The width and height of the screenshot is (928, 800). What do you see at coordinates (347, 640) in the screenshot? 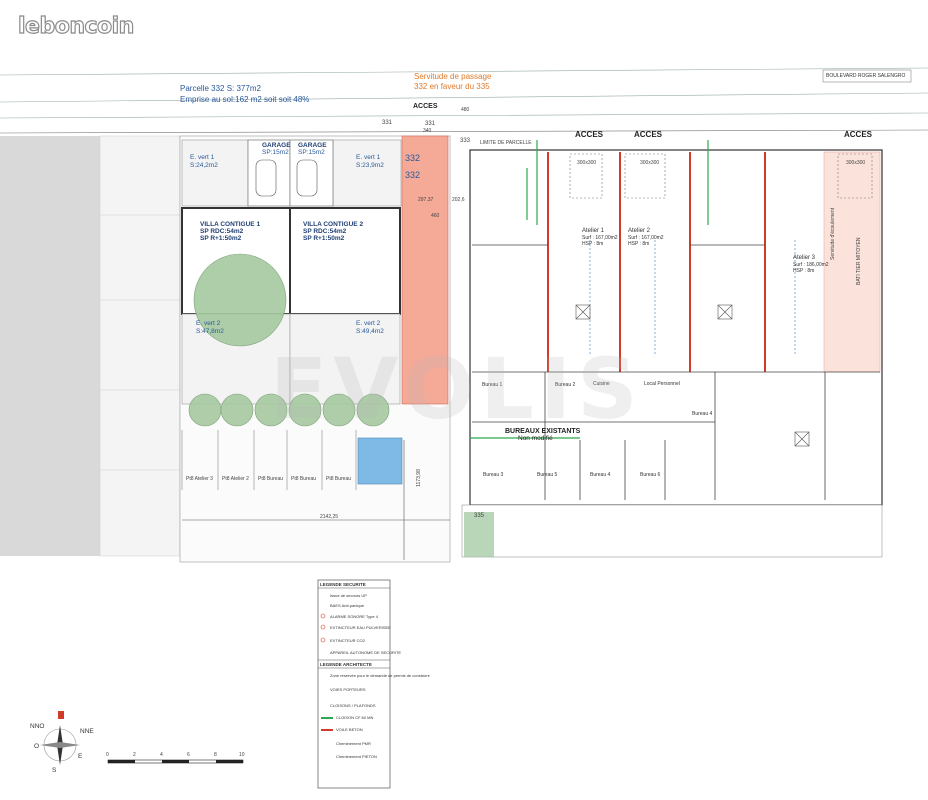
I see `legend-security-5: EXTINCTEUR CO2` at bounding box center [347, 640].